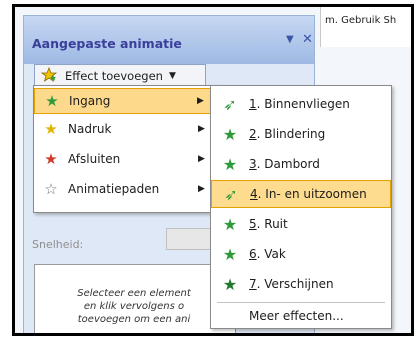 This screenshot has width=414, height=338. Describe the element at coordinates (253, 224) in the screenshot. I see `menu-item-number: 5` at that location.